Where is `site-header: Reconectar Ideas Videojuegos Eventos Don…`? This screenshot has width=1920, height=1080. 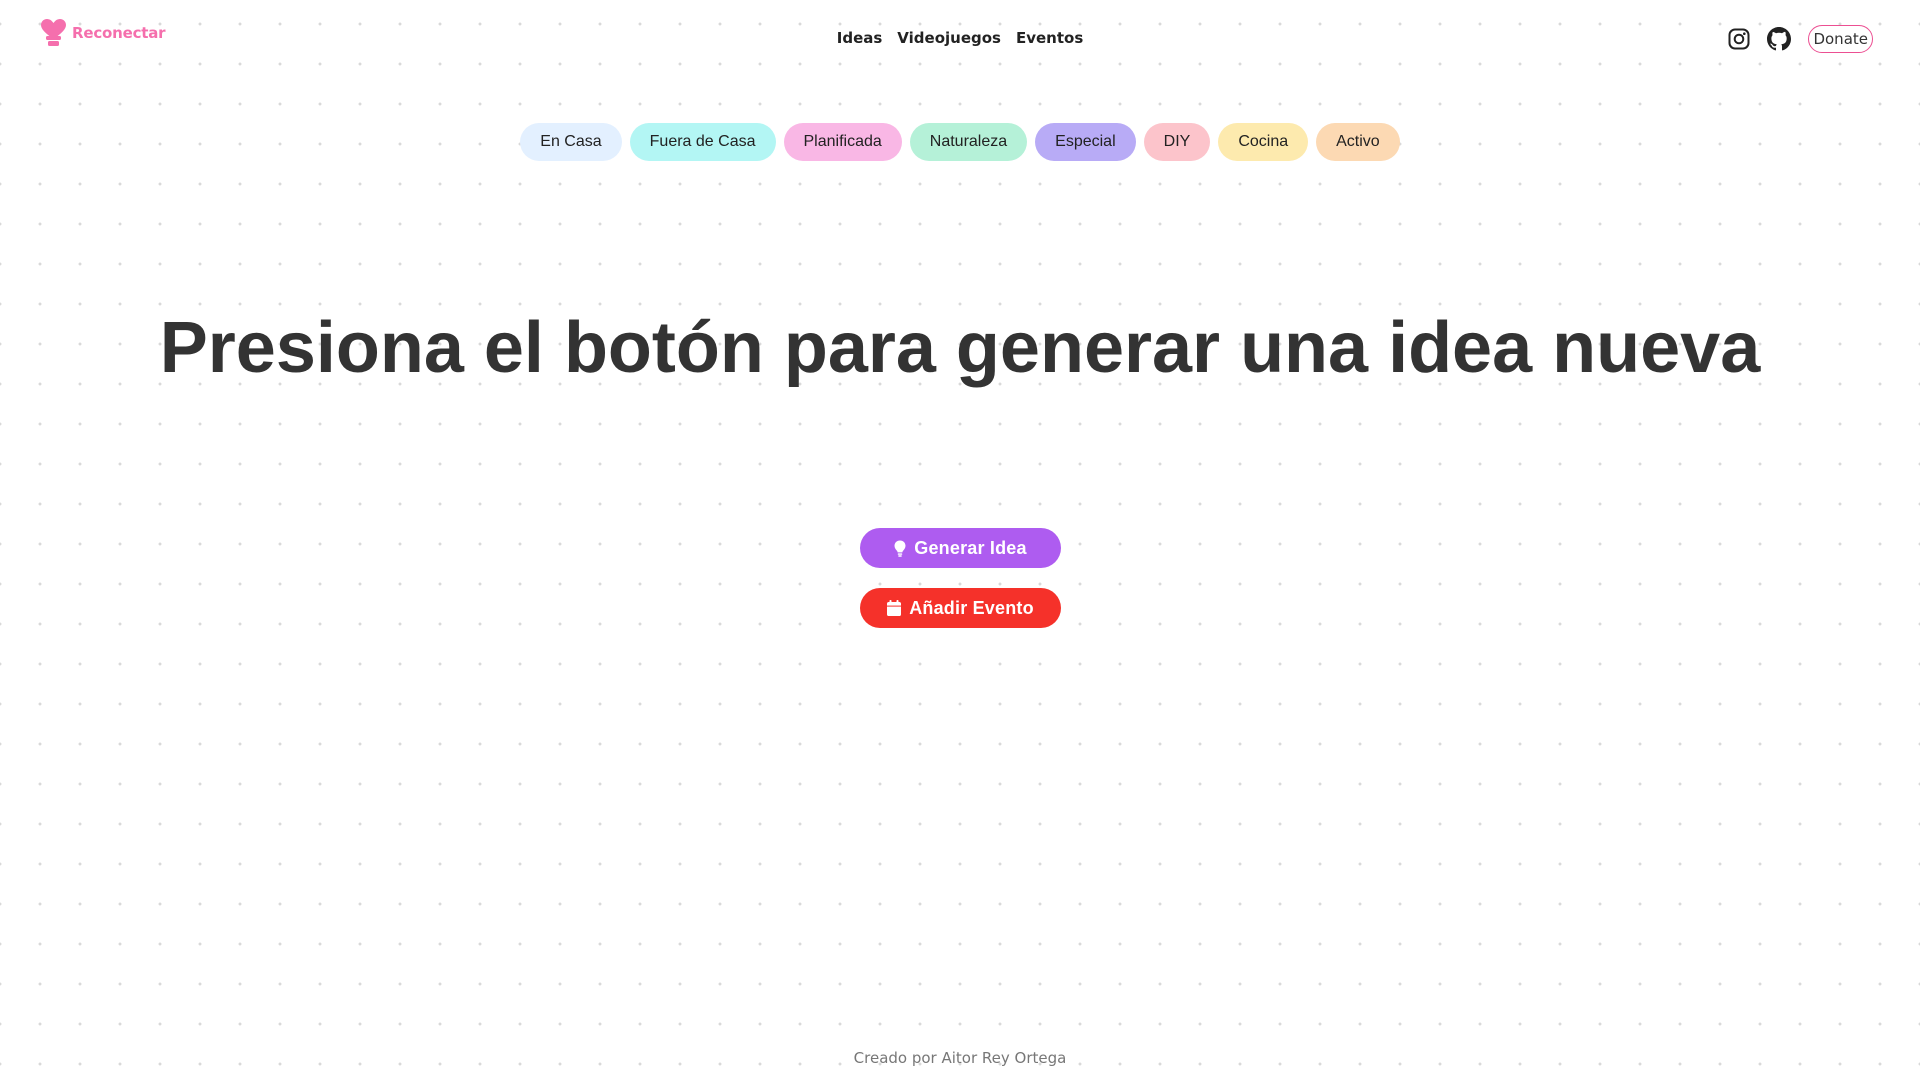
site-header: Reconectar Ideas Videojuegos Eventos Don… is located at coordinates (960, 40).